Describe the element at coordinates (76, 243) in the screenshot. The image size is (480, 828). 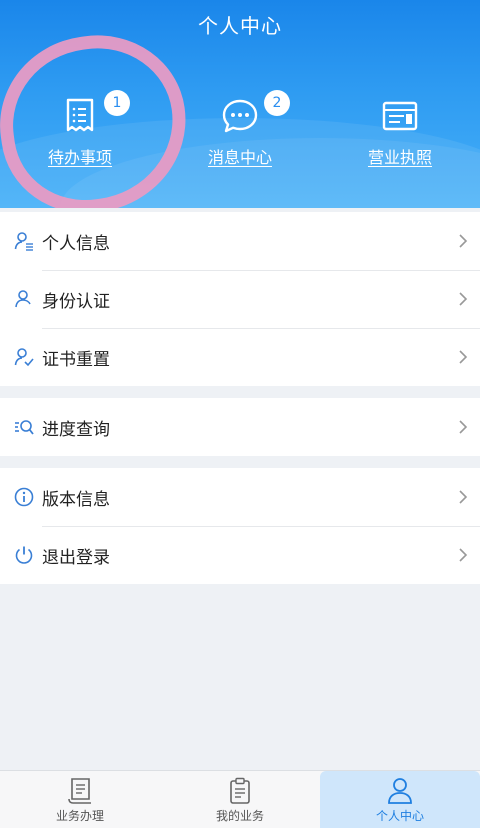
I see `menu-item-label: 个人信息` at that location.